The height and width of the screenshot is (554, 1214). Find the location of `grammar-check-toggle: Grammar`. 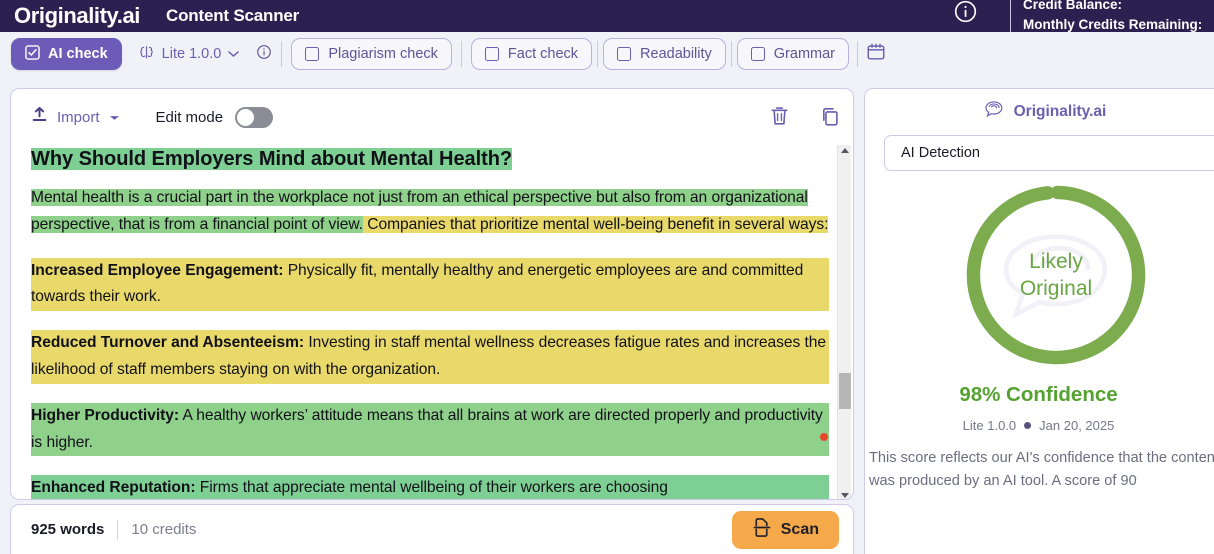

grammar-check-toggle: Grammar is located at coordinates (793, 54).